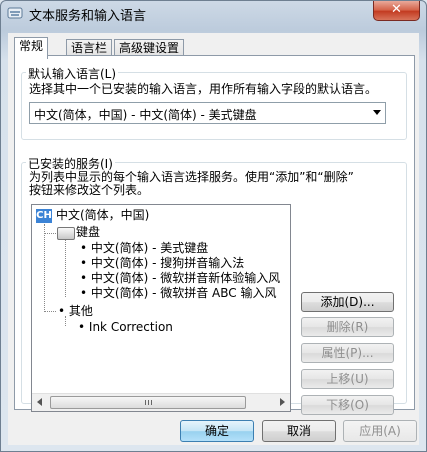 This screenshot has width=427, height=452. What do you see at coordinates (89, 190) in the screenshot?
I see `installed-services-description-2: 按钮来修改这个列表。` at bounding box center [89, 190].